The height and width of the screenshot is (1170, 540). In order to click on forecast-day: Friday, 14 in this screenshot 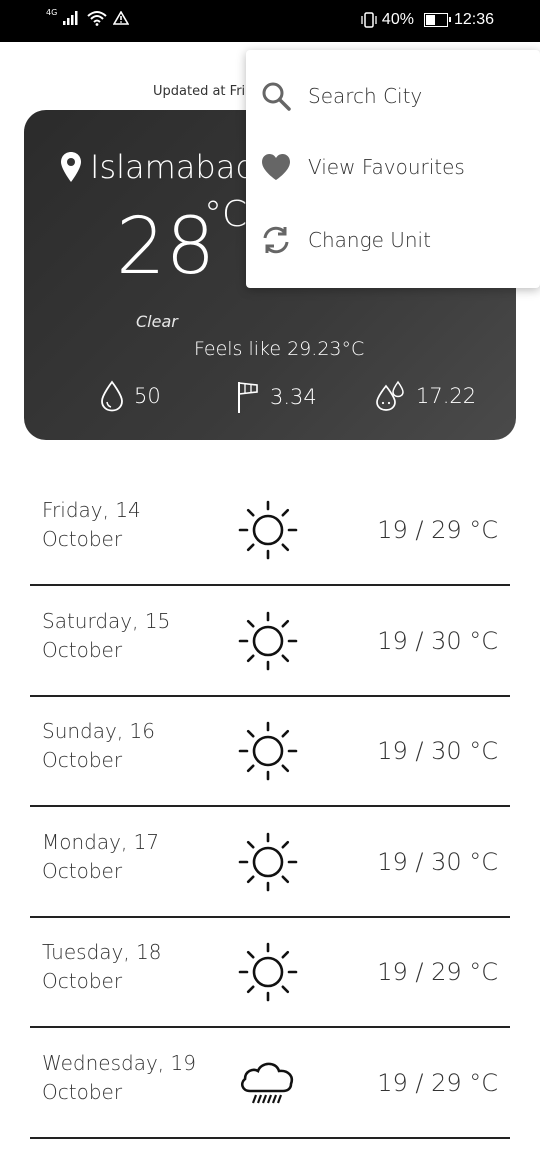, I will do `click(91, 510)`.